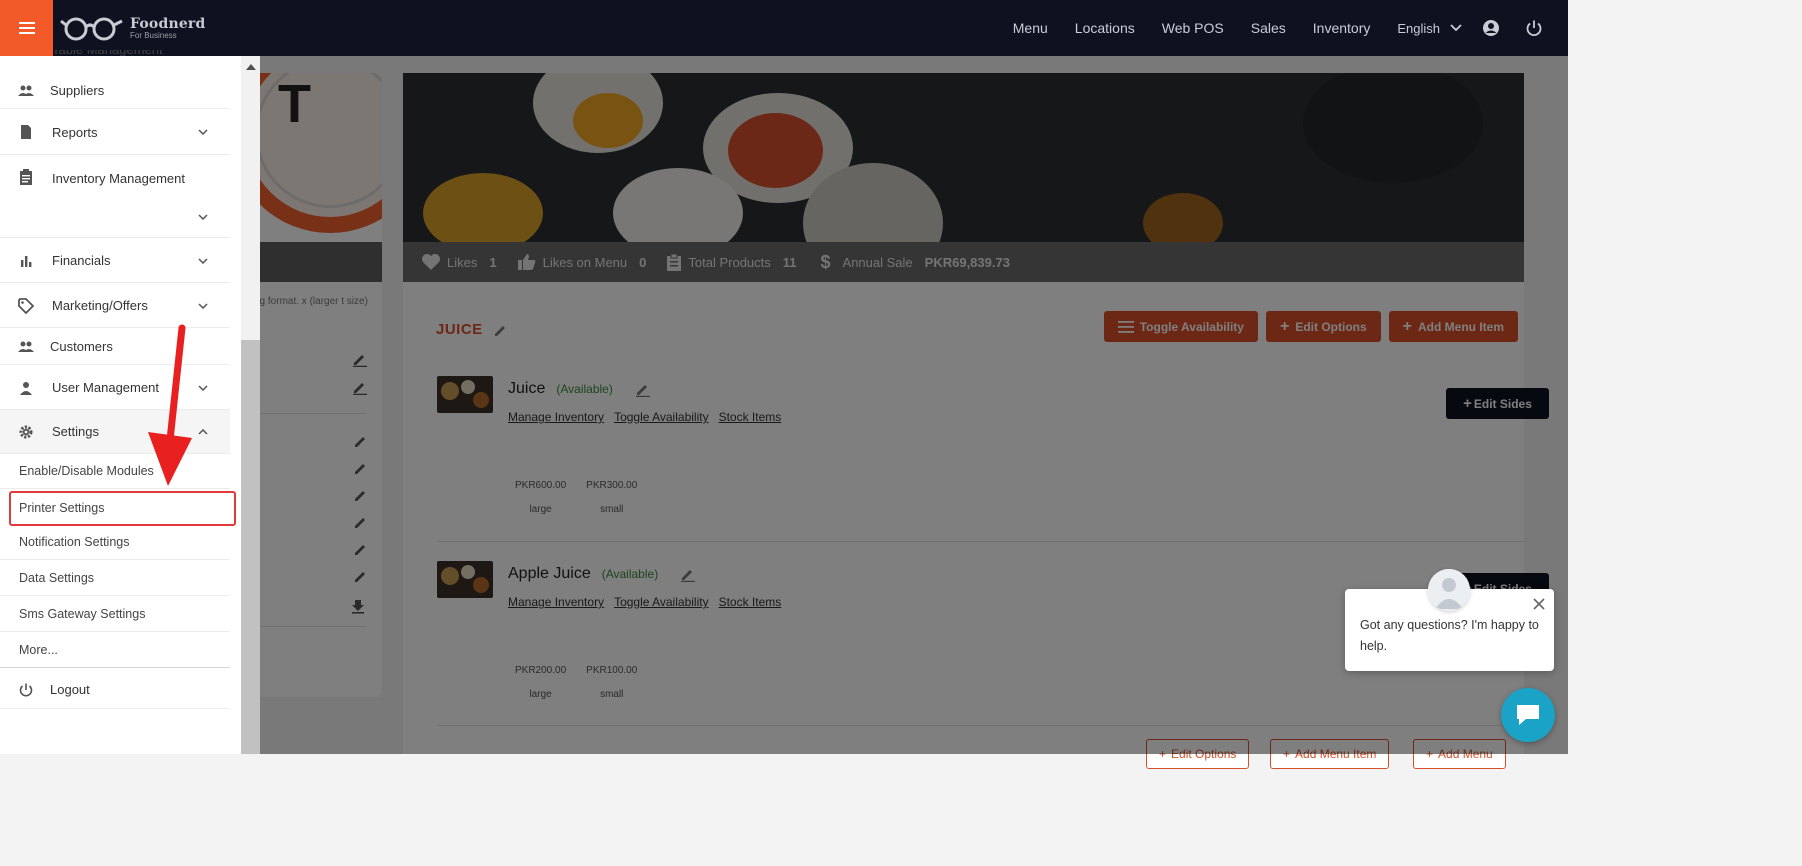 The width and height of the screenshot is (1802, 866). What do you see at coordinates (26, 305) in the screenshot?
I see `tag-icon` at bounding box center [26, 305].